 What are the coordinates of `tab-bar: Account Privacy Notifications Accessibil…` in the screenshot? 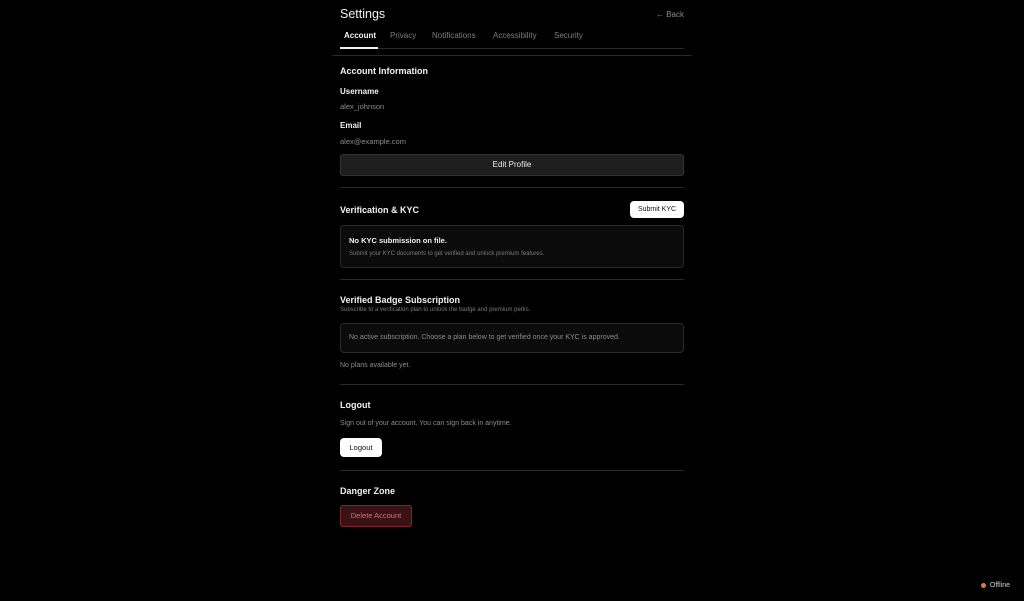 It's located at (512, 39).